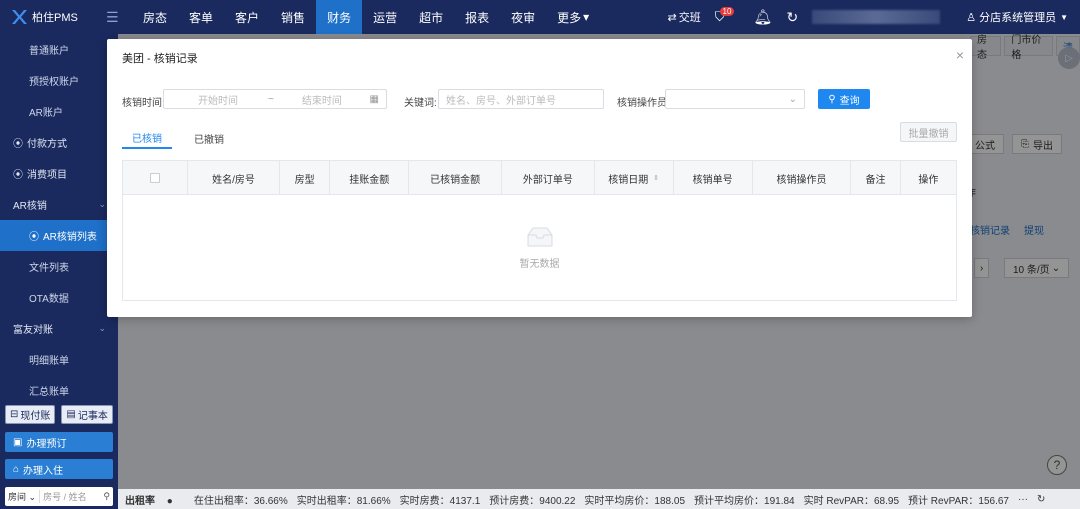 The image size is (1080, 509). I want to click on room-type-select: 房间 ⌄, so click(23, 496).